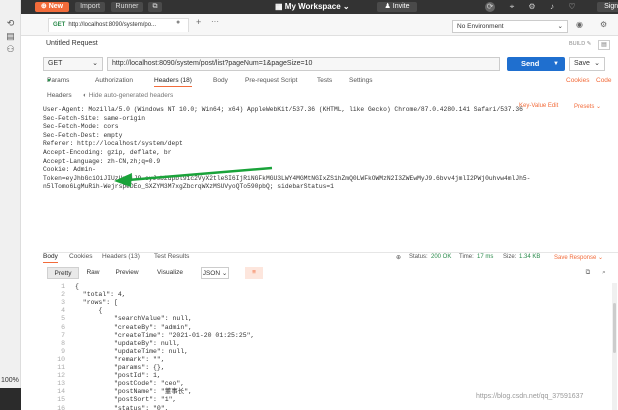 This screenshot has height=410, width=618. What do you see at coordinates (61, 359) in the screenshot?
I see `line-number: 10` at bounding box center [61, 359].